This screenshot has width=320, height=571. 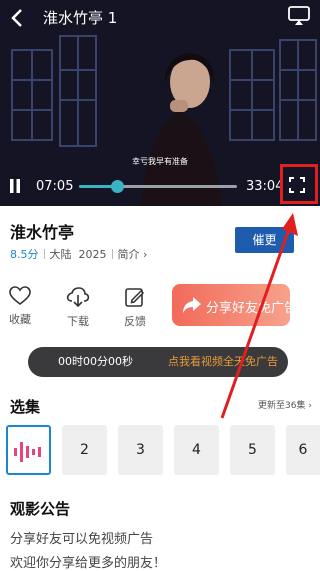 What do you see at coordinates (24, 254) in the screenshot?
I see `show-score: 8.5分` at bounding box center [24, 254].